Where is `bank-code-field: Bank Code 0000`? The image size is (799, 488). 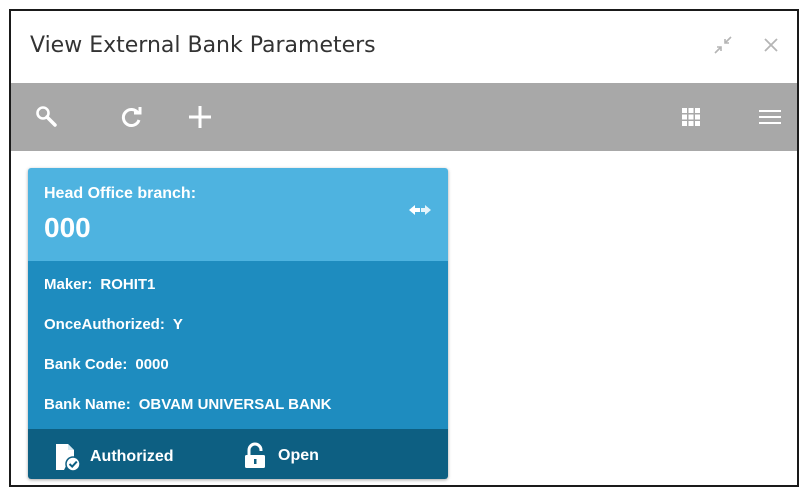 bank-code-field: Bank Code 0000 is located at coordinates (106, 364).